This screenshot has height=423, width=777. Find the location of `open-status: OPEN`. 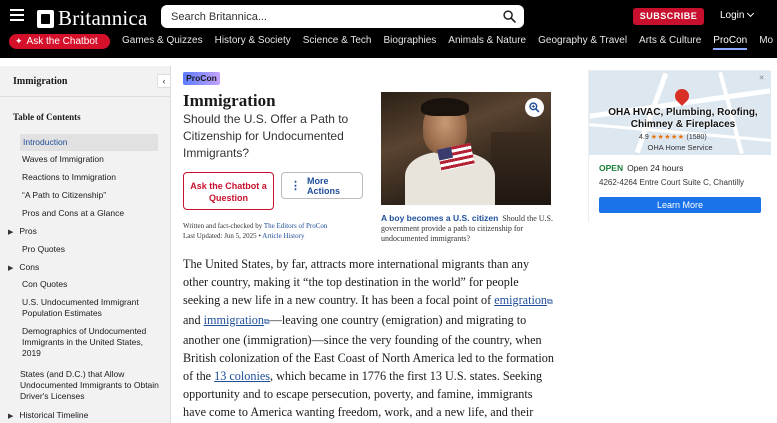

open-status: OPEN is located at coordinates (611, 168).